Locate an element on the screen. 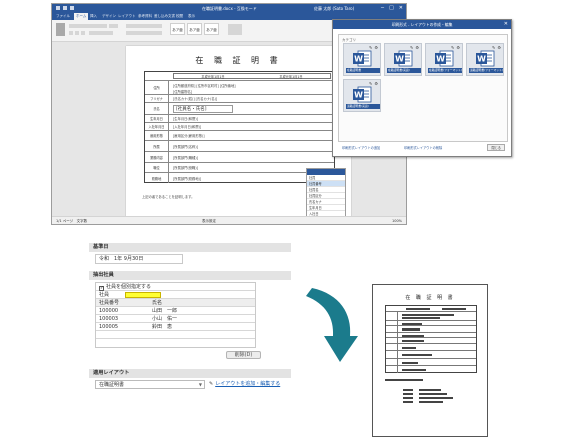 The width and height of the screenshot is (575, 444). cert-label: 住所 is located at coordinates (157, 87).